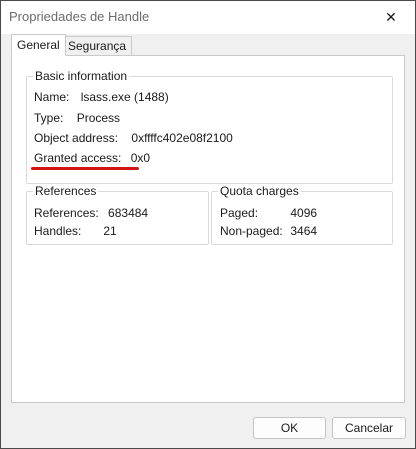  I want to click on ok-button: OK, so click(289, 428).